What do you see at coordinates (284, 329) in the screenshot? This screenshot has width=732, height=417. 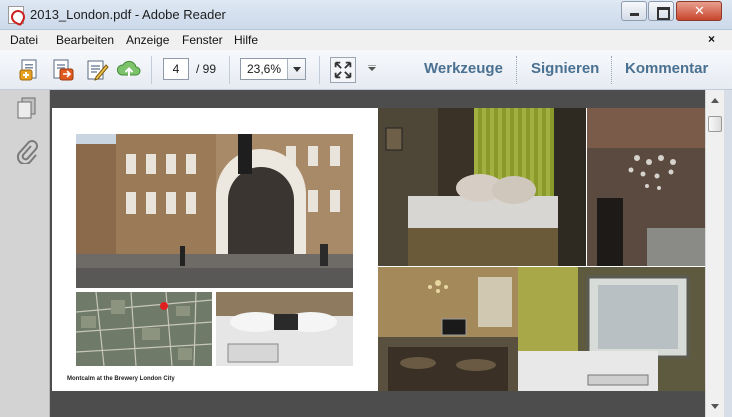 I see `hotel-room-bed-photo` at bounding box center [284, 329].